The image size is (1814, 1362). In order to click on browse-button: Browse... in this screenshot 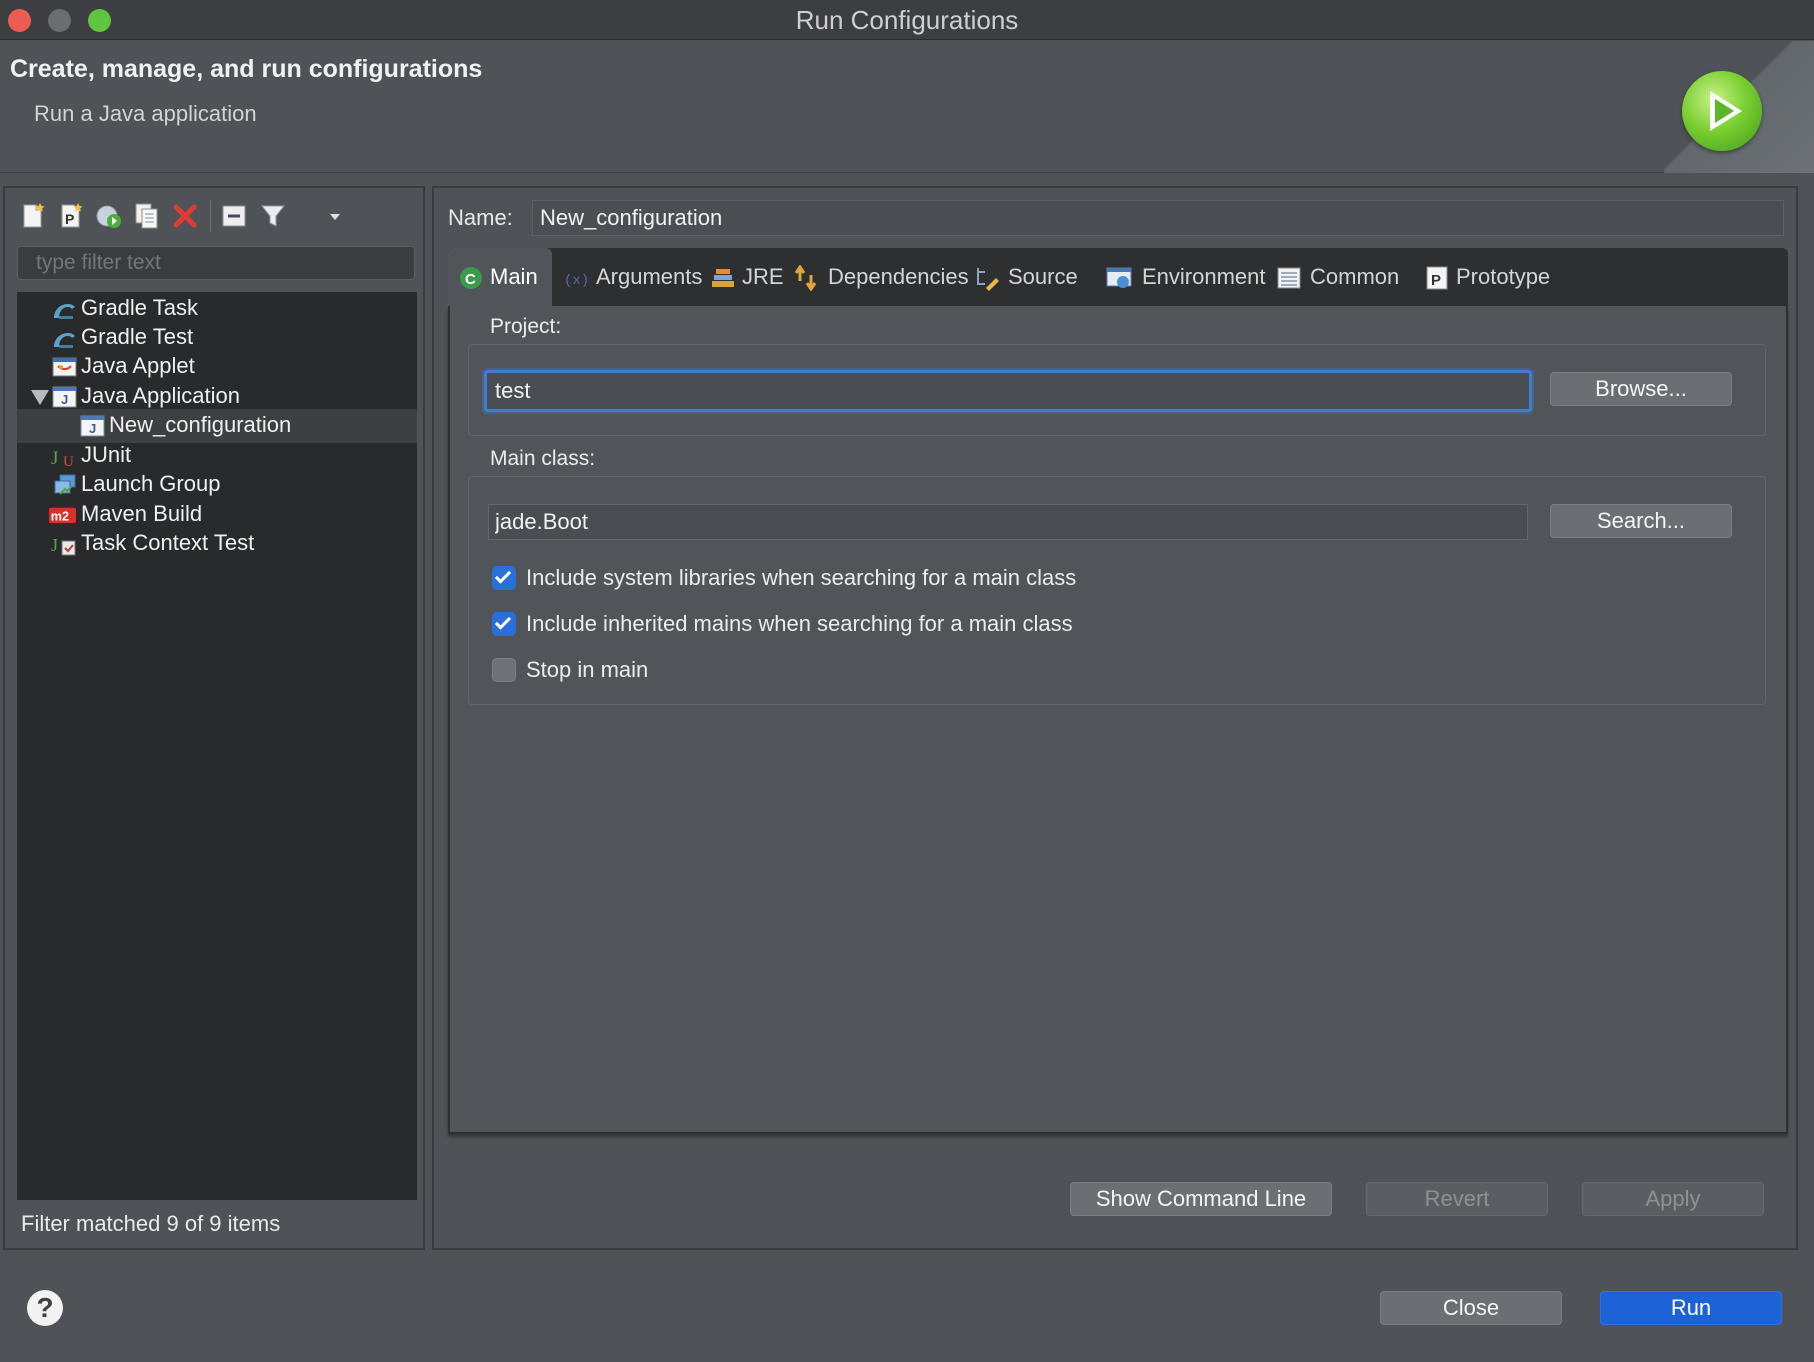, I will do `click(1641, 389)`.